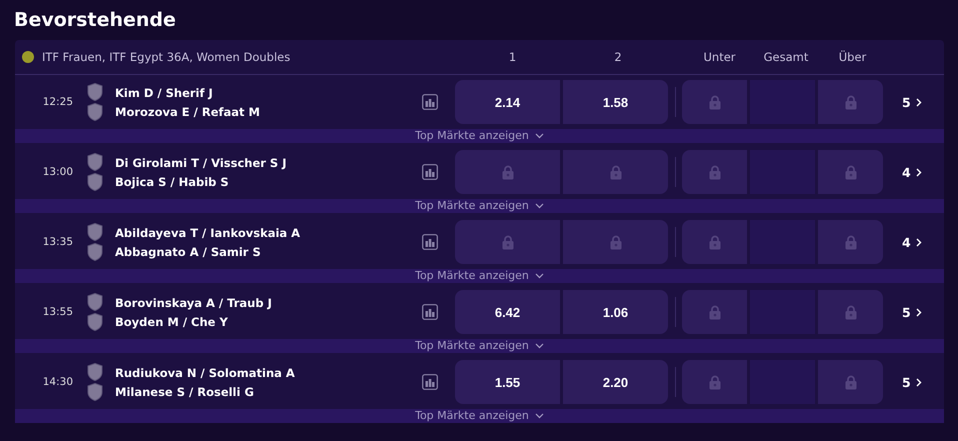  Describe the element at coordinates (507, 312) in the screenshot. I see `odds-button: 6.42` at that location.